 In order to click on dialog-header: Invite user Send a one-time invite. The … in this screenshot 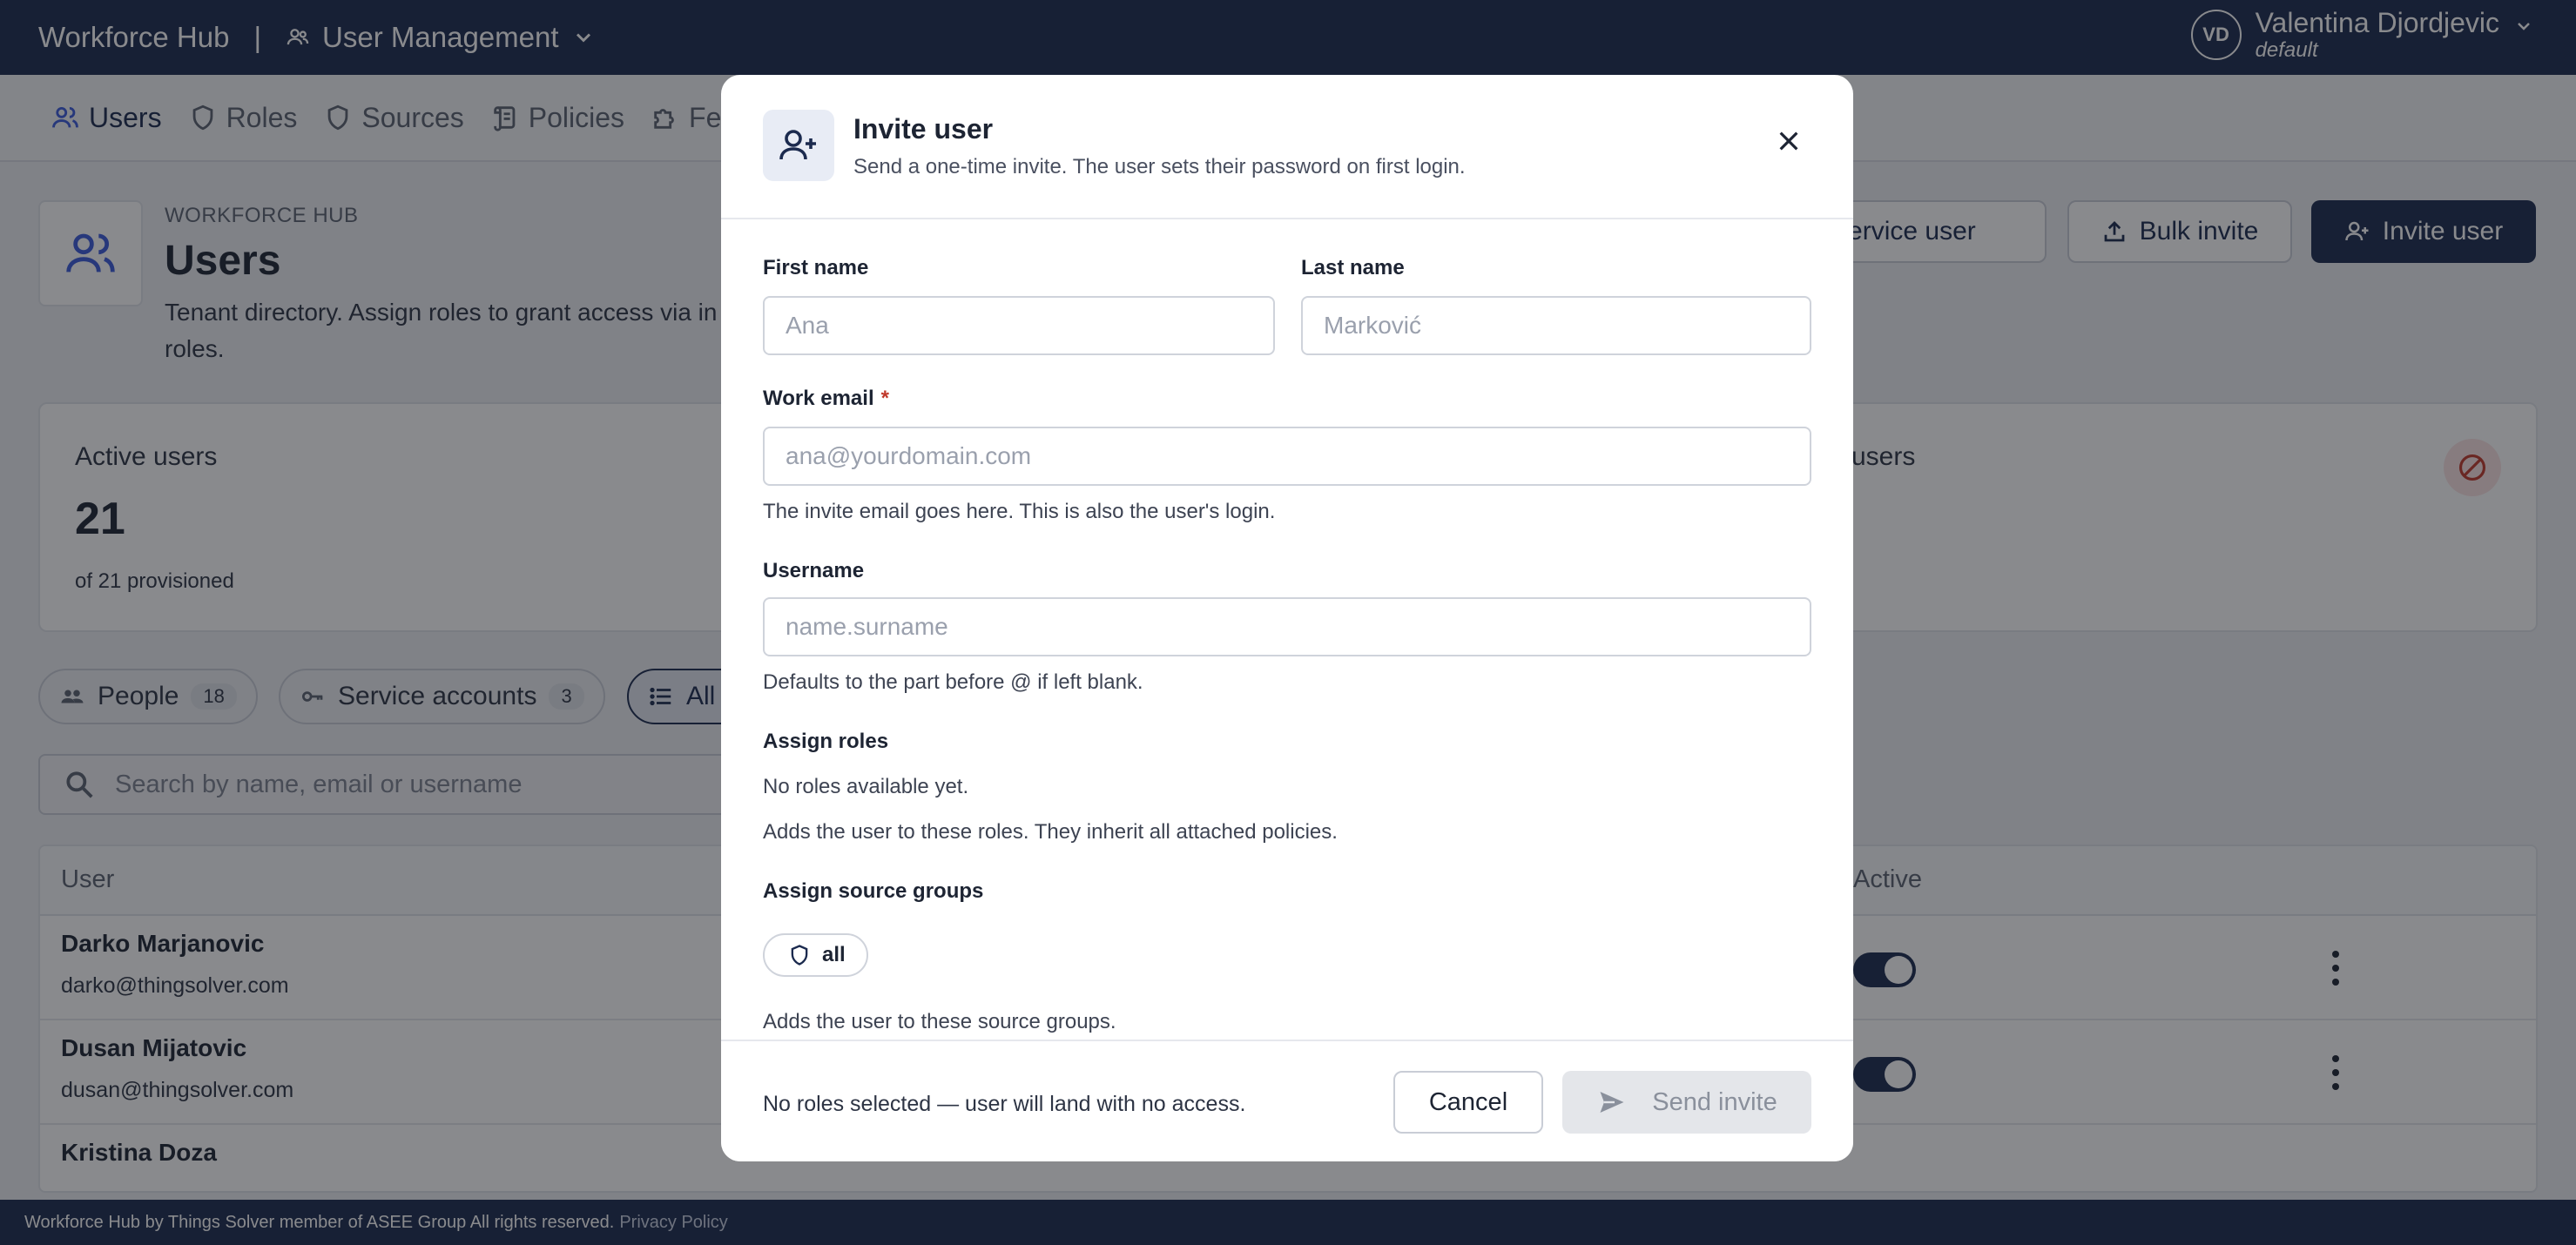, I will do `click(1287, 147)`.